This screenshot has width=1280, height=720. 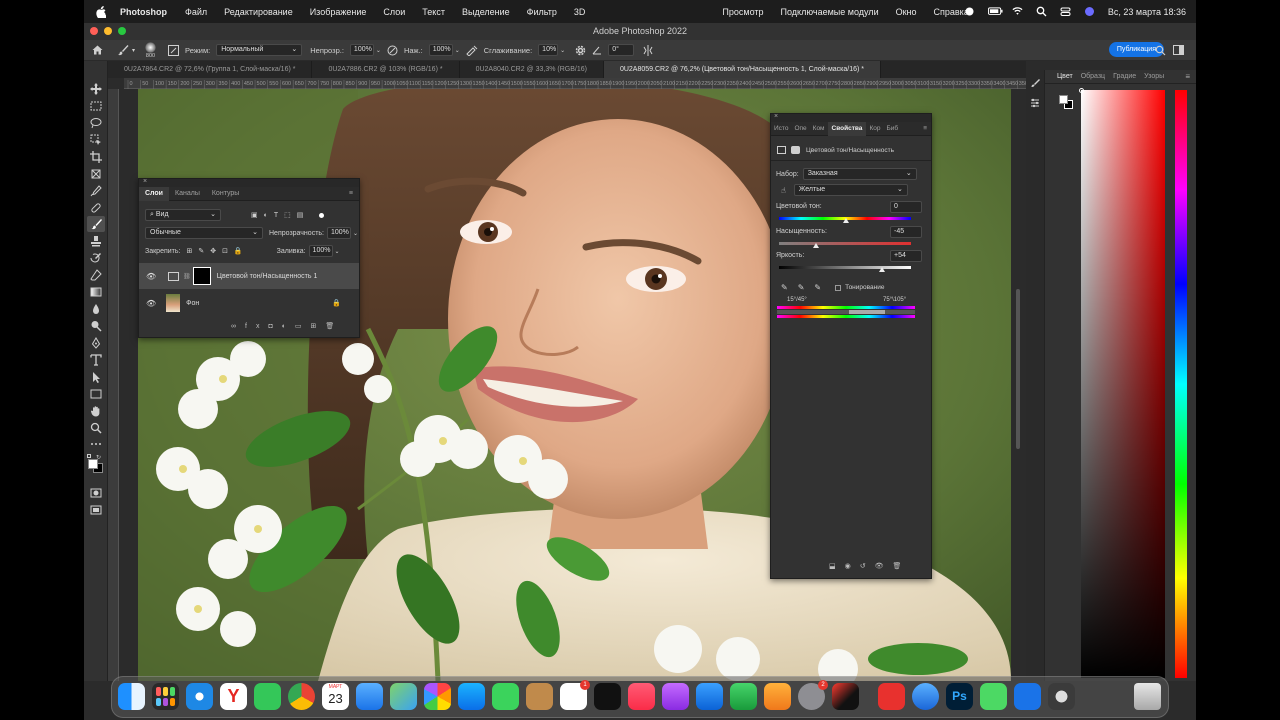 I want to click on safari-icon, so click(x=199, y=696).